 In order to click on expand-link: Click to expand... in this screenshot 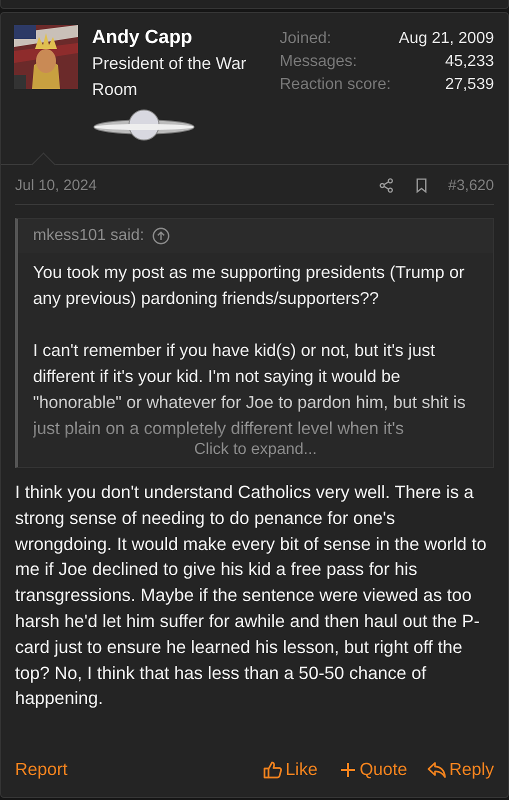, I will do `click(255, 450)`.